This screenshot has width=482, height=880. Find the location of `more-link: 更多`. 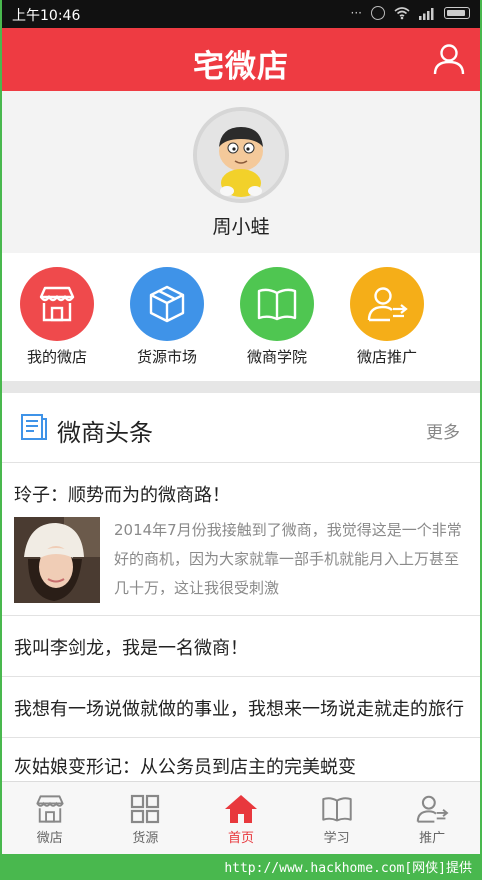

more-link: 更多 is located at coordinates (443, 430).